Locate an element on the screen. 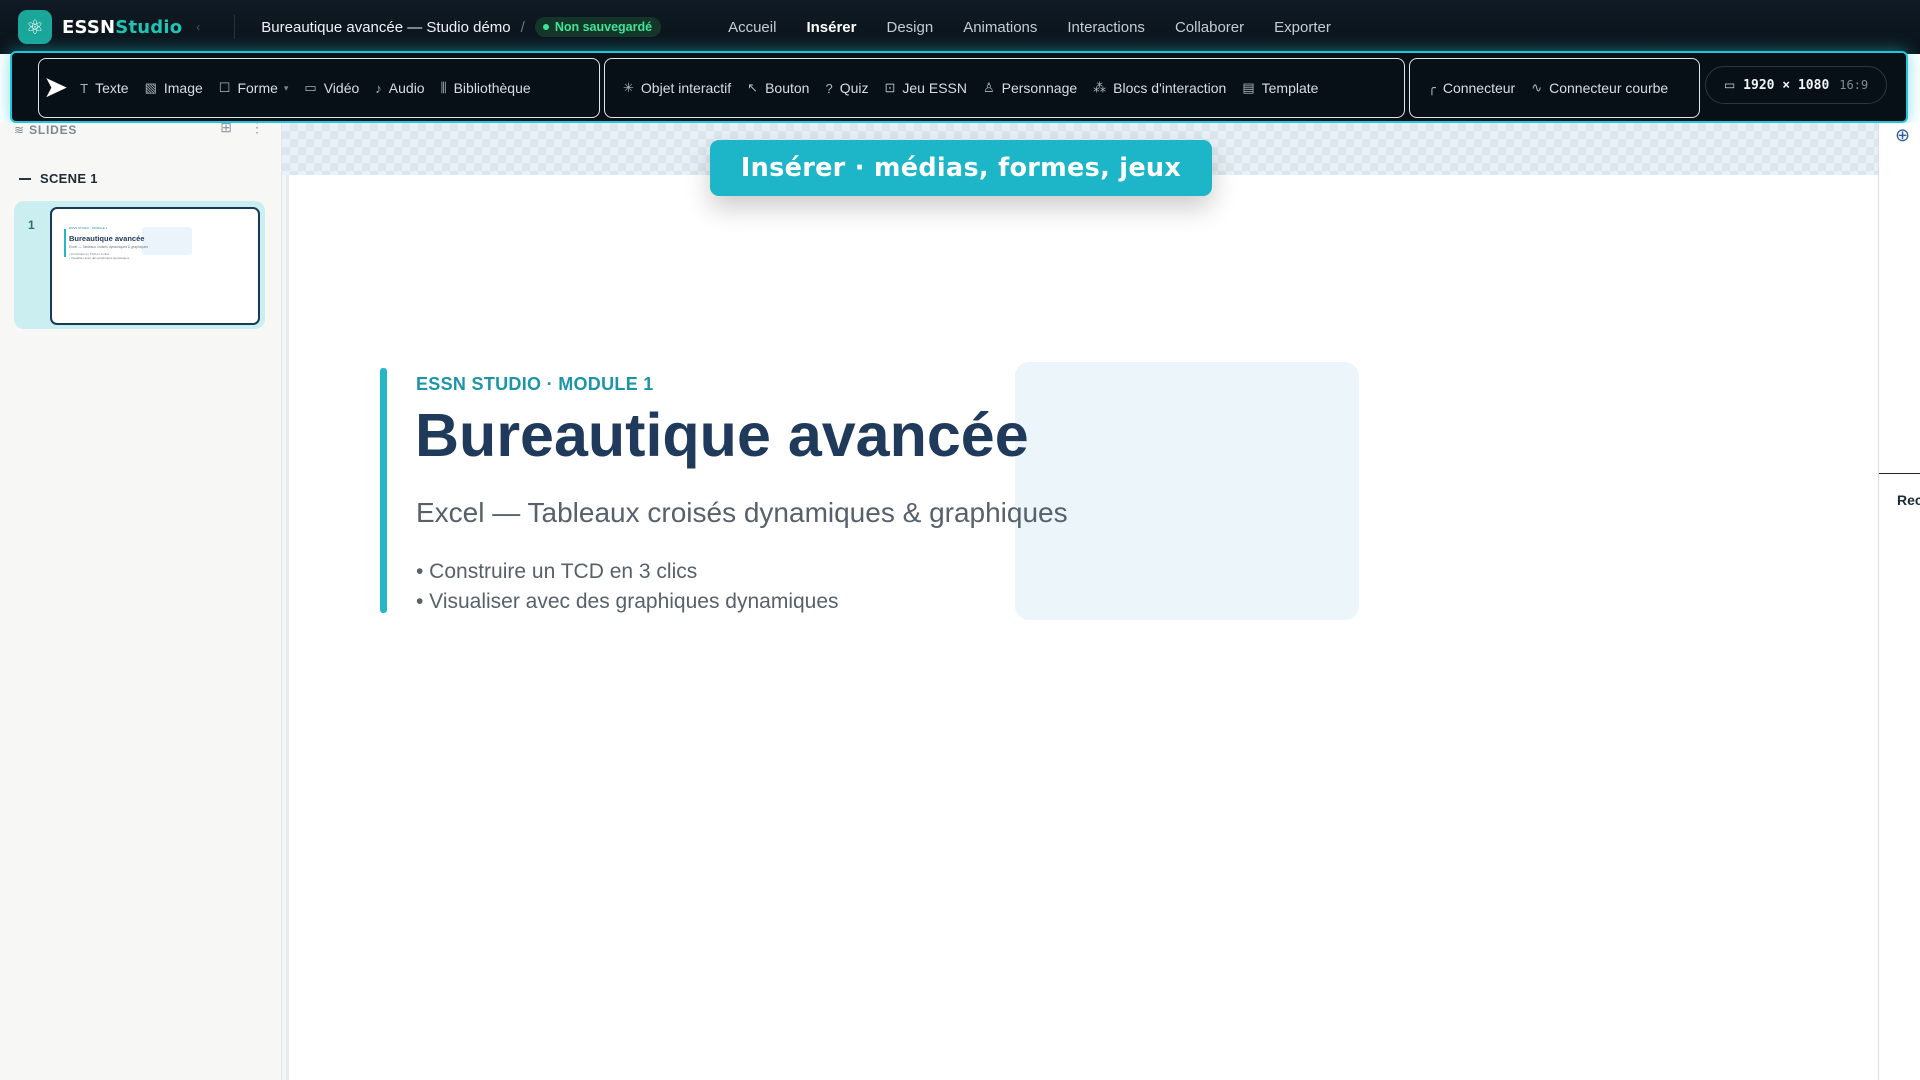 This screenshot has height=1080, width=1920. video-icon: ▭ is located at coordinates (310, 87).